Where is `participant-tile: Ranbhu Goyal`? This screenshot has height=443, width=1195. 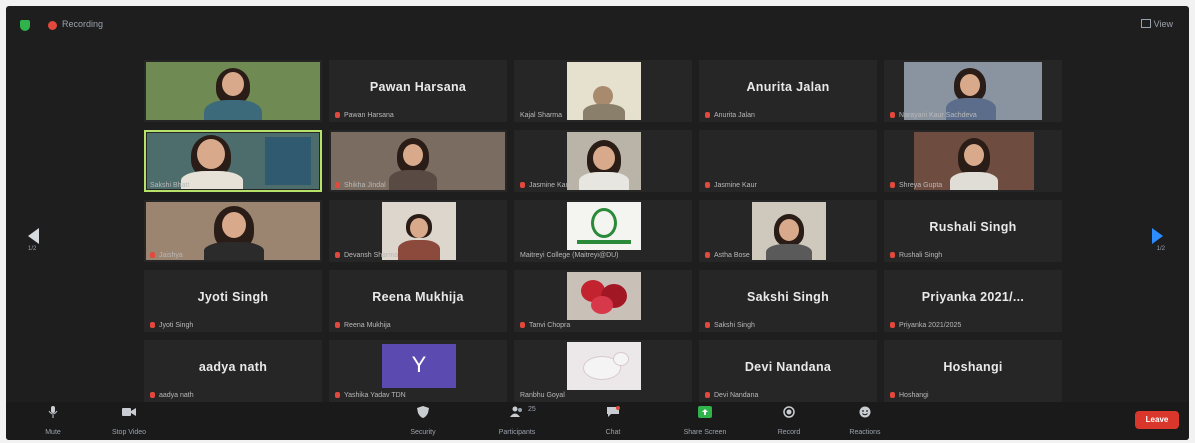 participant-tile: Ranbhu Goyal is located at coordinates (603, 371).